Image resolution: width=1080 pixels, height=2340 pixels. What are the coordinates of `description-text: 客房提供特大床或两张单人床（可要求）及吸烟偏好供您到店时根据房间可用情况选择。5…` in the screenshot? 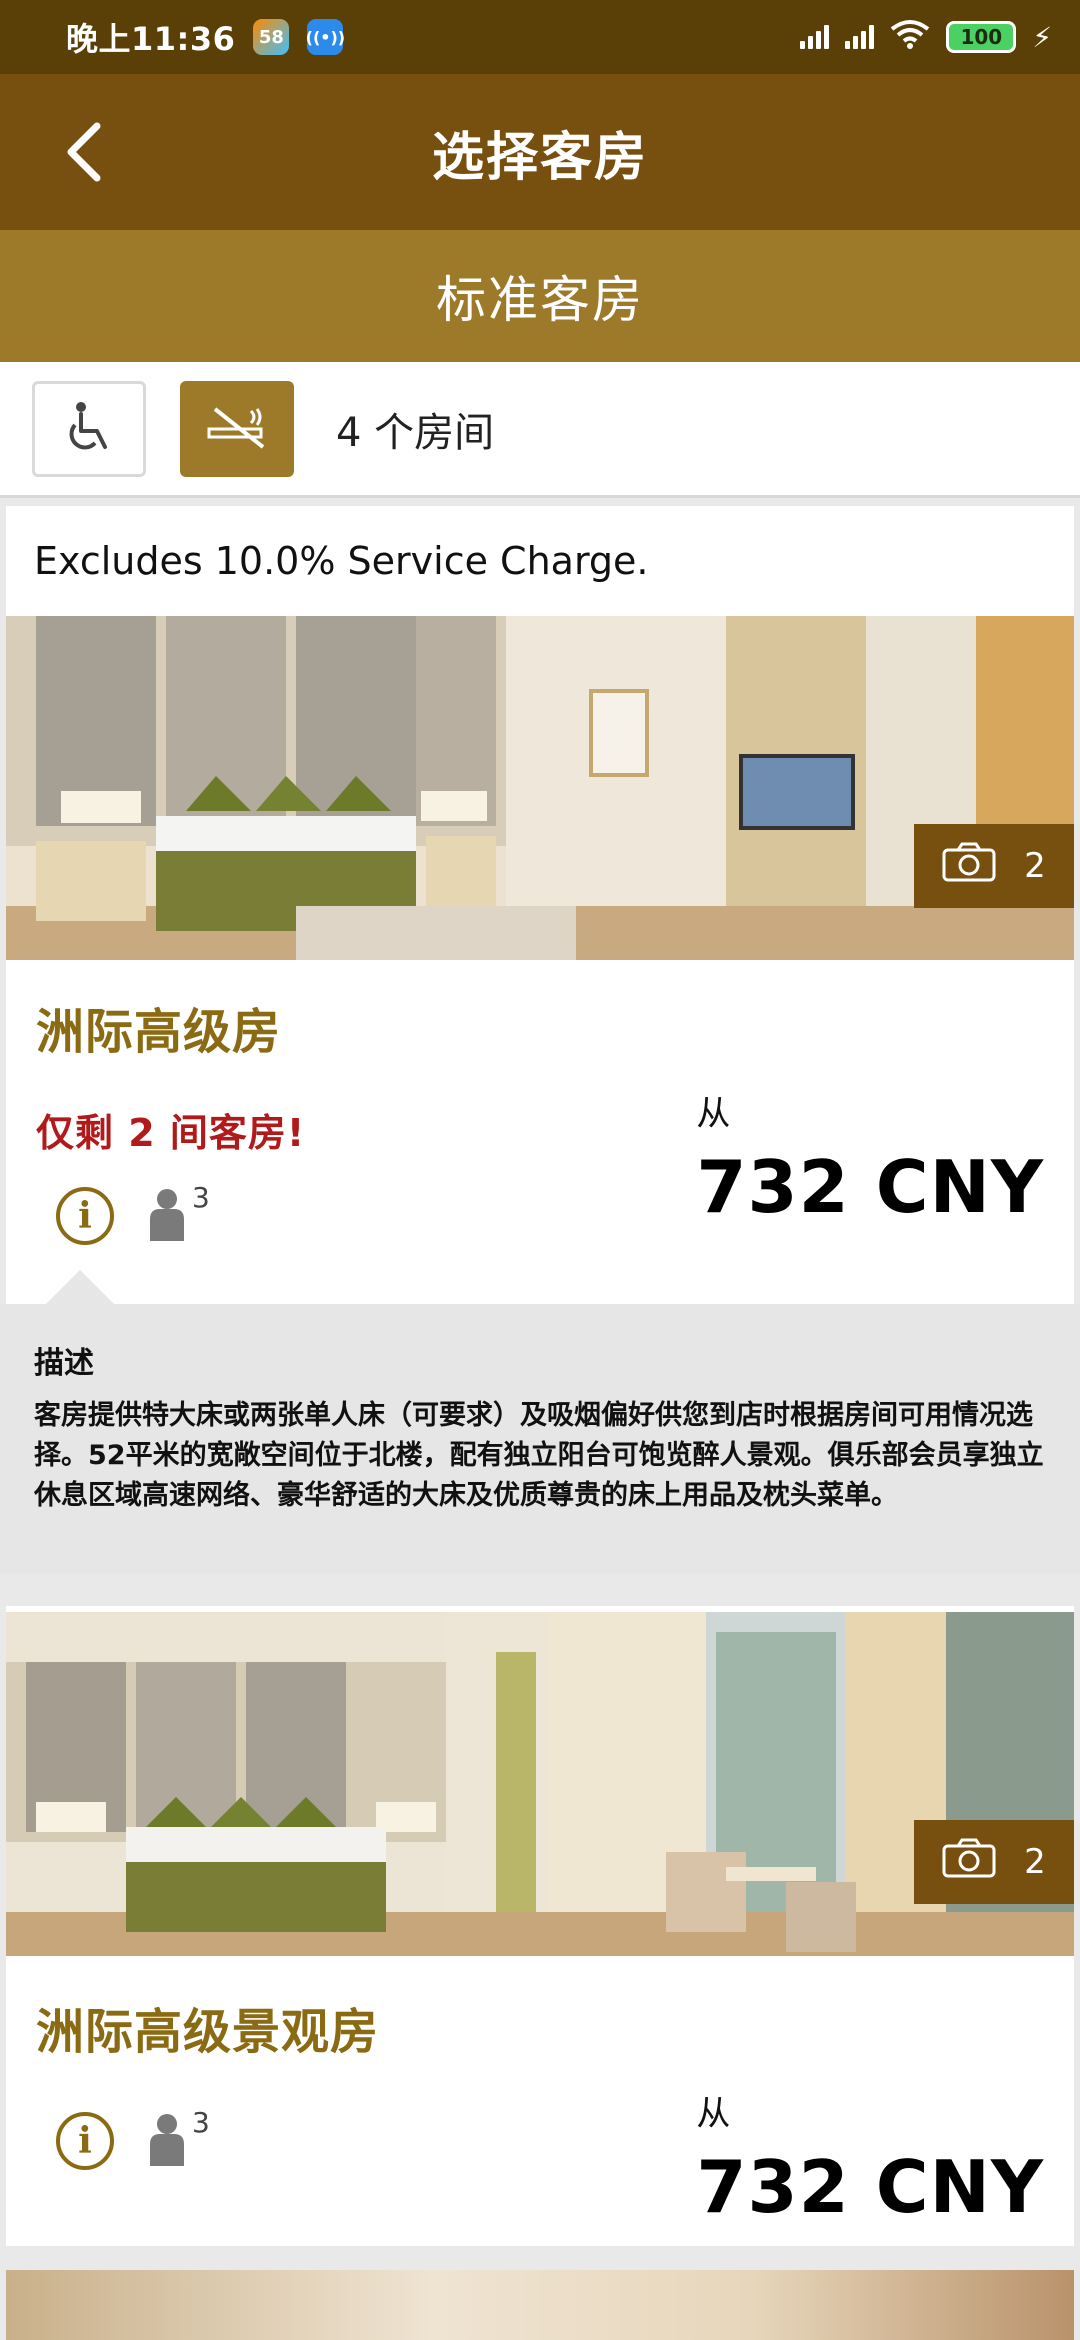 It's located at (539, 1455).